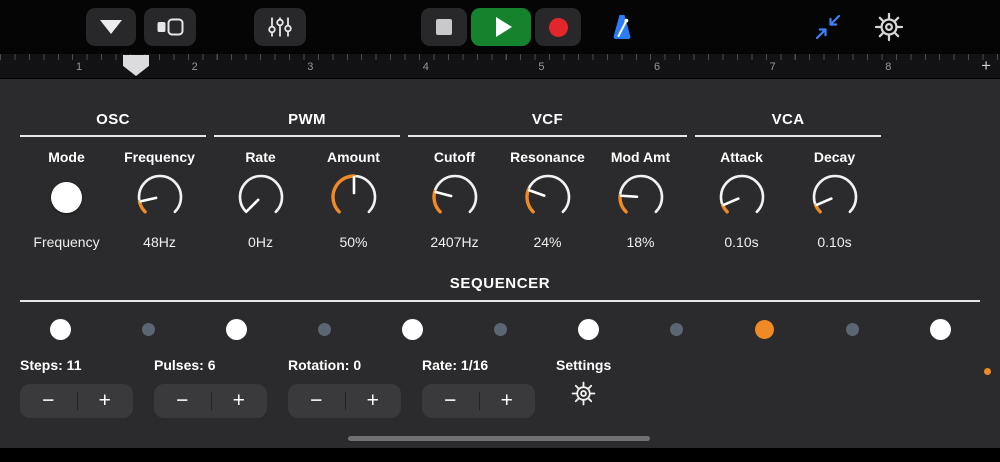  I want to click on view-selector-button, so click(170, 27).